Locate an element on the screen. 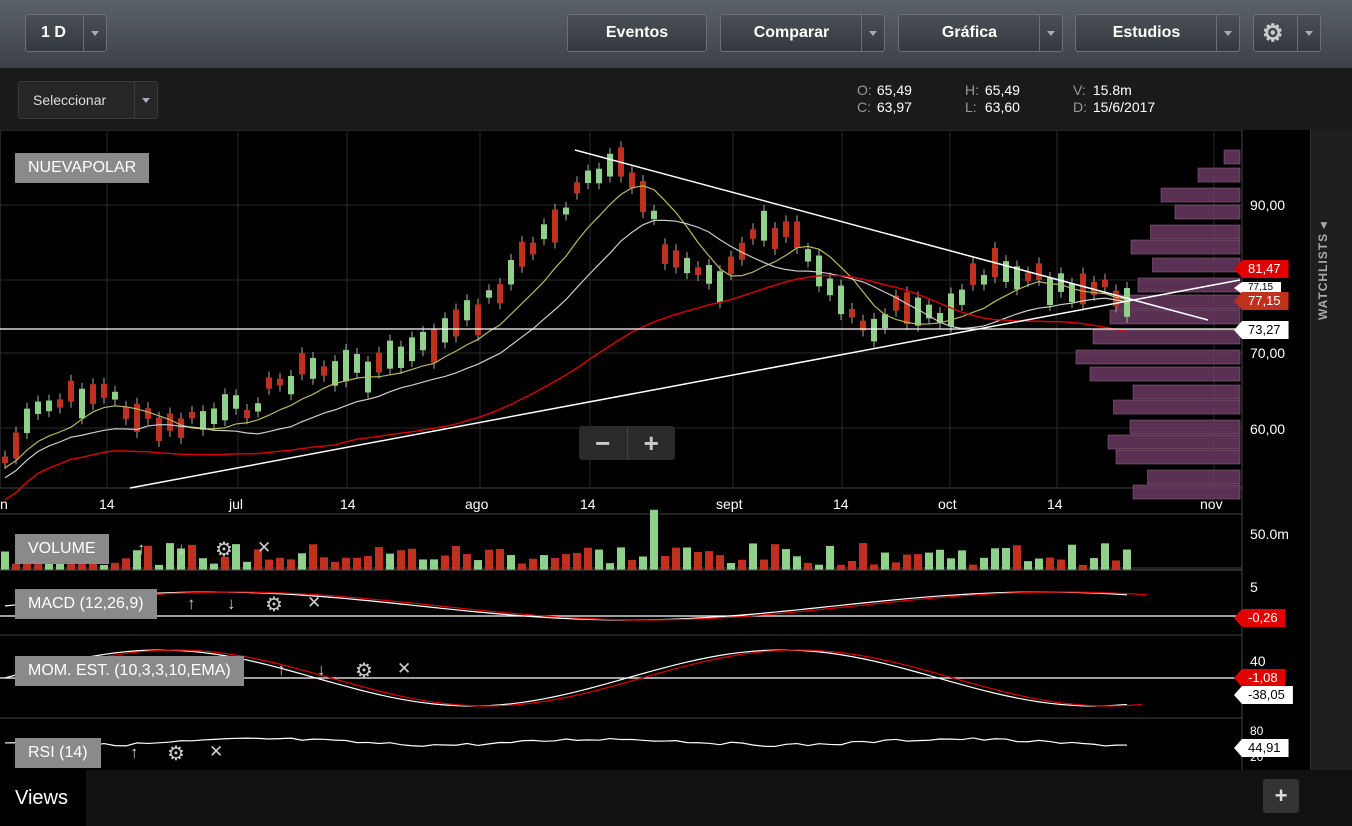 This screenshot has width=1352, height=826. period-button: 1 D is located at coordinates (66, 33).